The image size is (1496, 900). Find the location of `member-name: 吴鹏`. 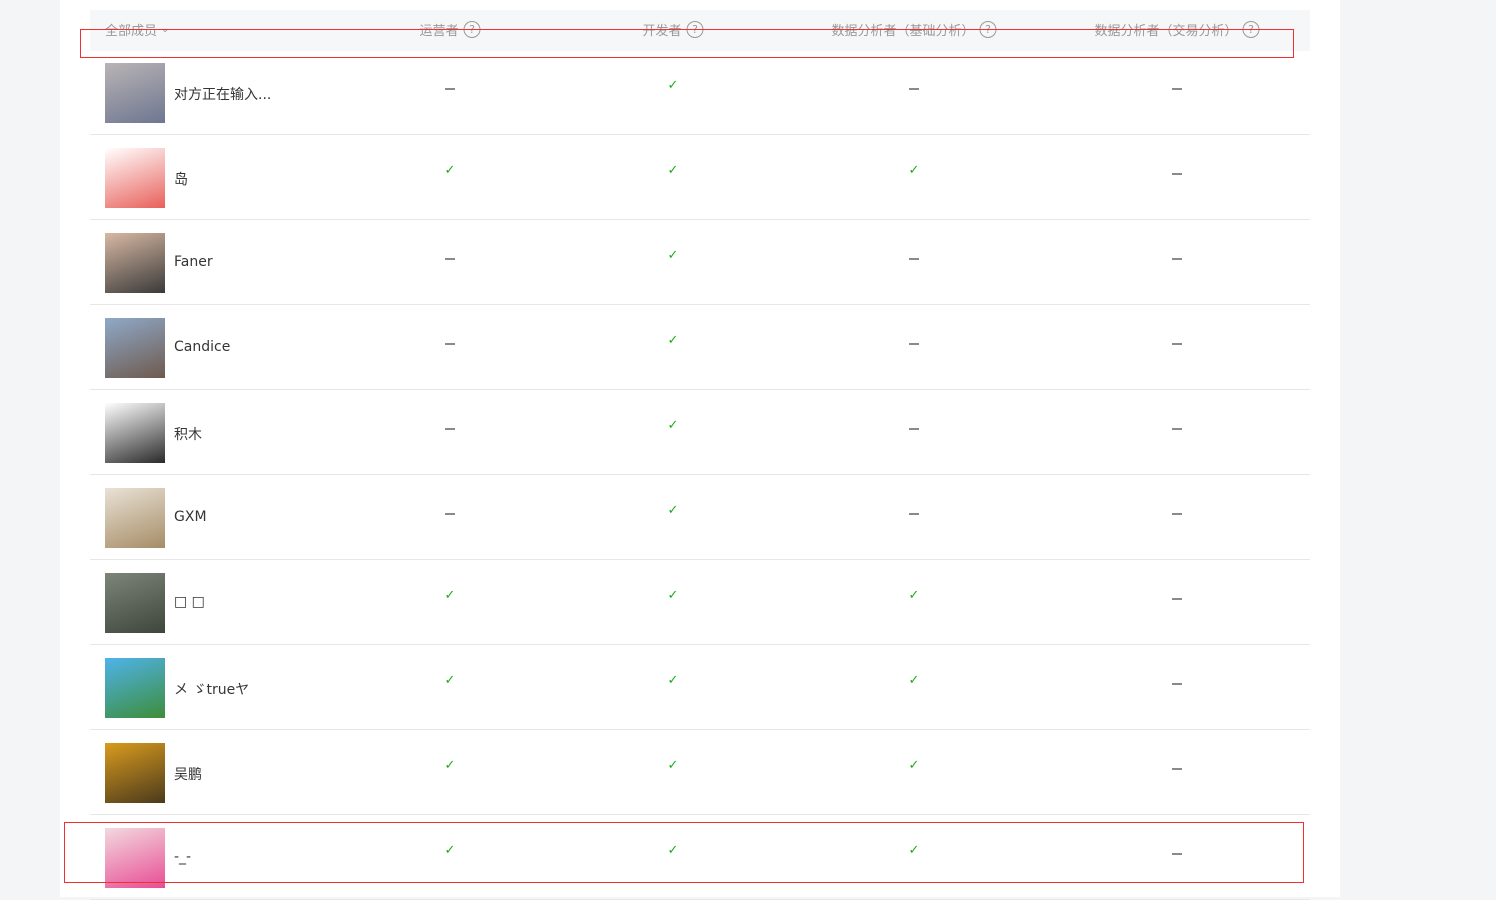

member-name: 吴鹏 is located at coordinates (188, 775).